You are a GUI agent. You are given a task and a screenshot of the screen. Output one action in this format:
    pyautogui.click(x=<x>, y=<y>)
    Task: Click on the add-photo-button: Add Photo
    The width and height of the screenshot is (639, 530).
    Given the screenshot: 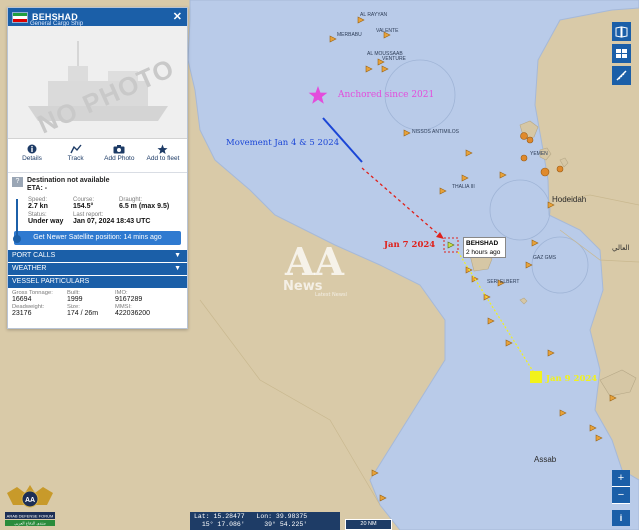 What is the action you would take?
    pyautogui.click(x=119, y=156)
    